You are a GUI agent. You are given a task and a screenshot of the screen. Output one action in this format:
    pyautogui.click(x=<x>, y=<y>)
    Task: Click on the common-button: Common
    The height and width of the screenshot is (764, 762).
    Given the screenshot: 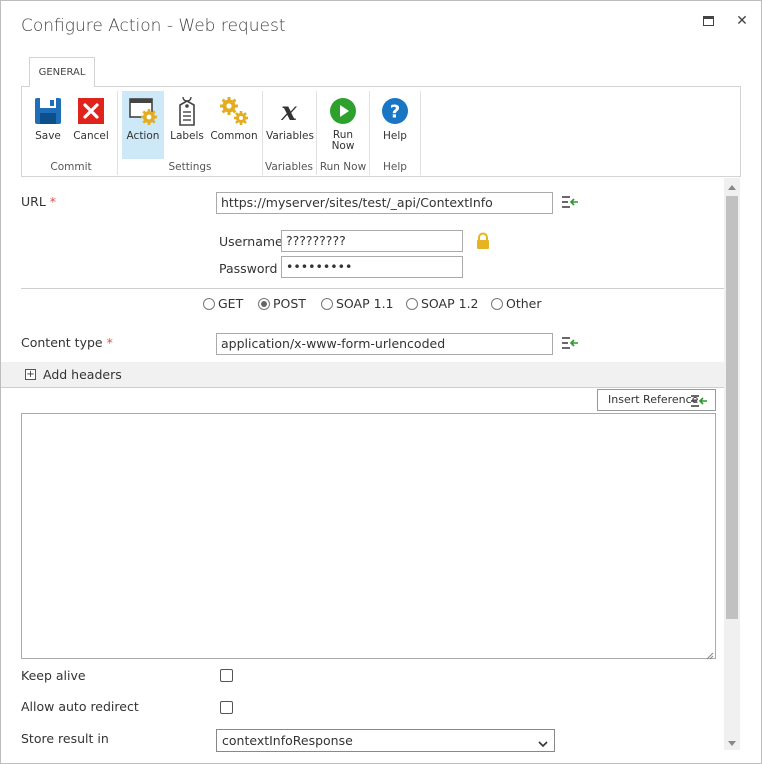 What is the action you would take?
    pyautogui.click(x=234, y=125)
    